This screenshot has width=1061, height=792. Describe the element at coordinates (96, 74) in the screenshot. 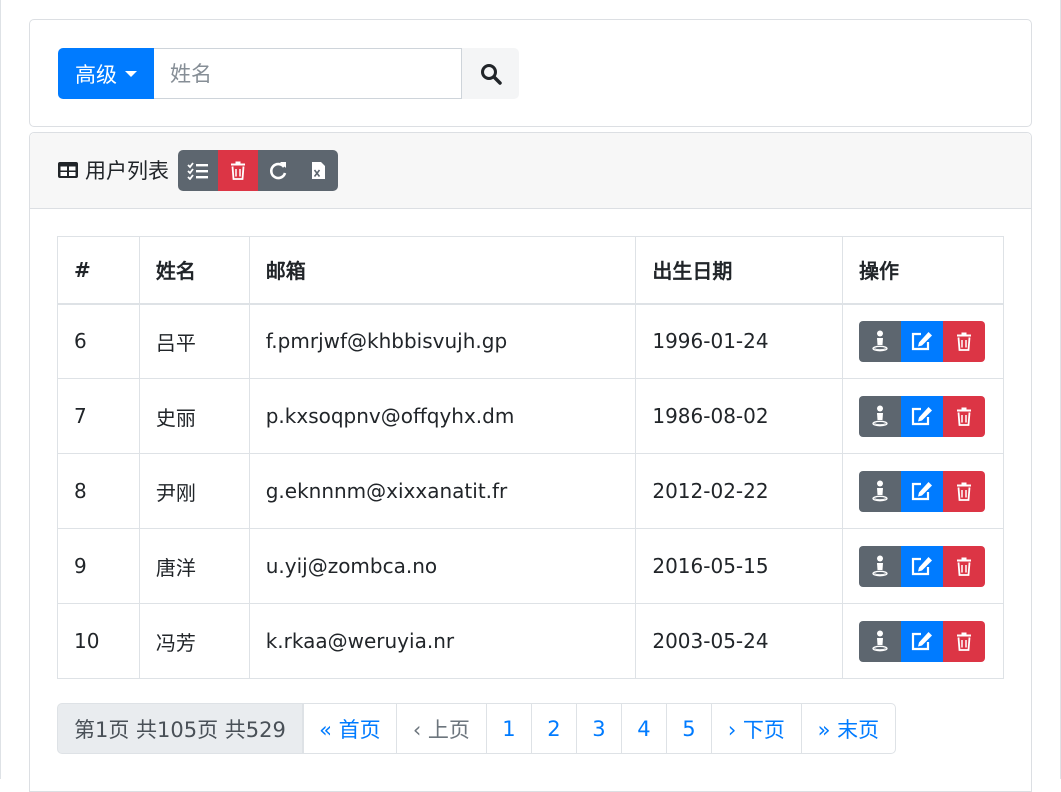

I see `advanced-label: 高级` at that location.